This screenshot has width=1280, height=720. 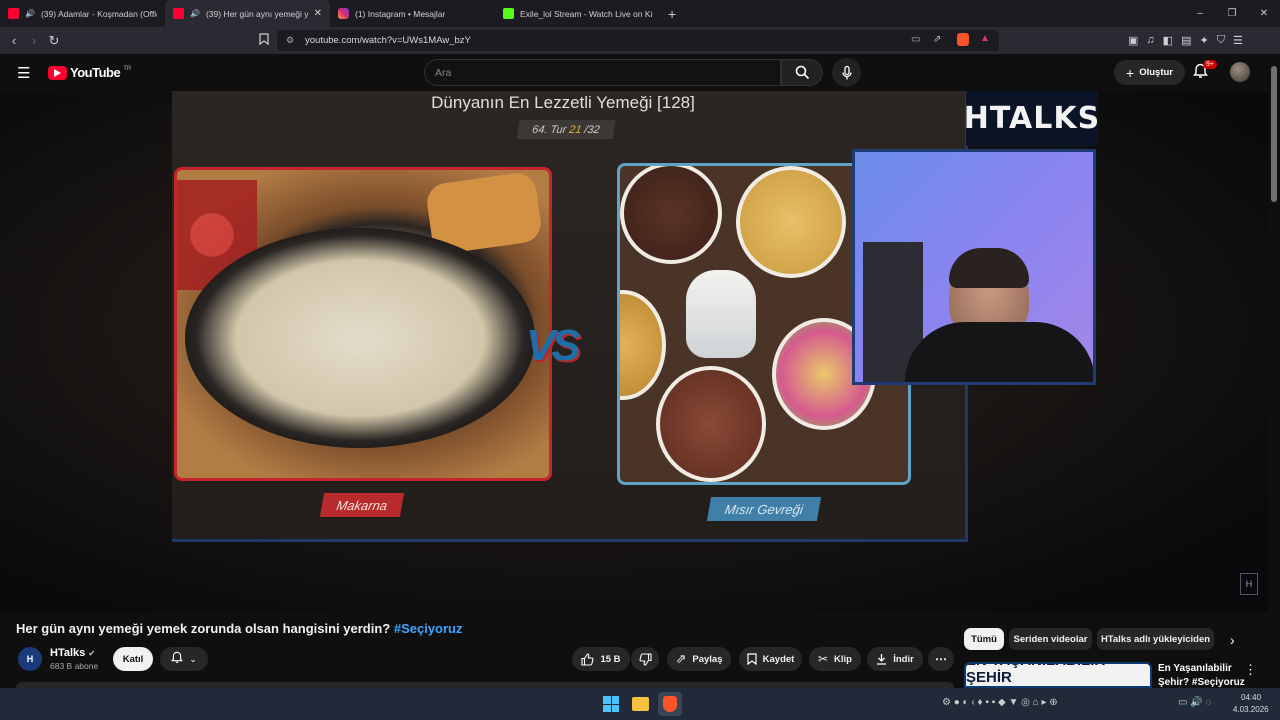 What do you see at coordinates (1201, 682) in the screenshot?
I see `next-video-title-line2: Şehir? #Seçiyoruz` at bounding box center [1201, 682].